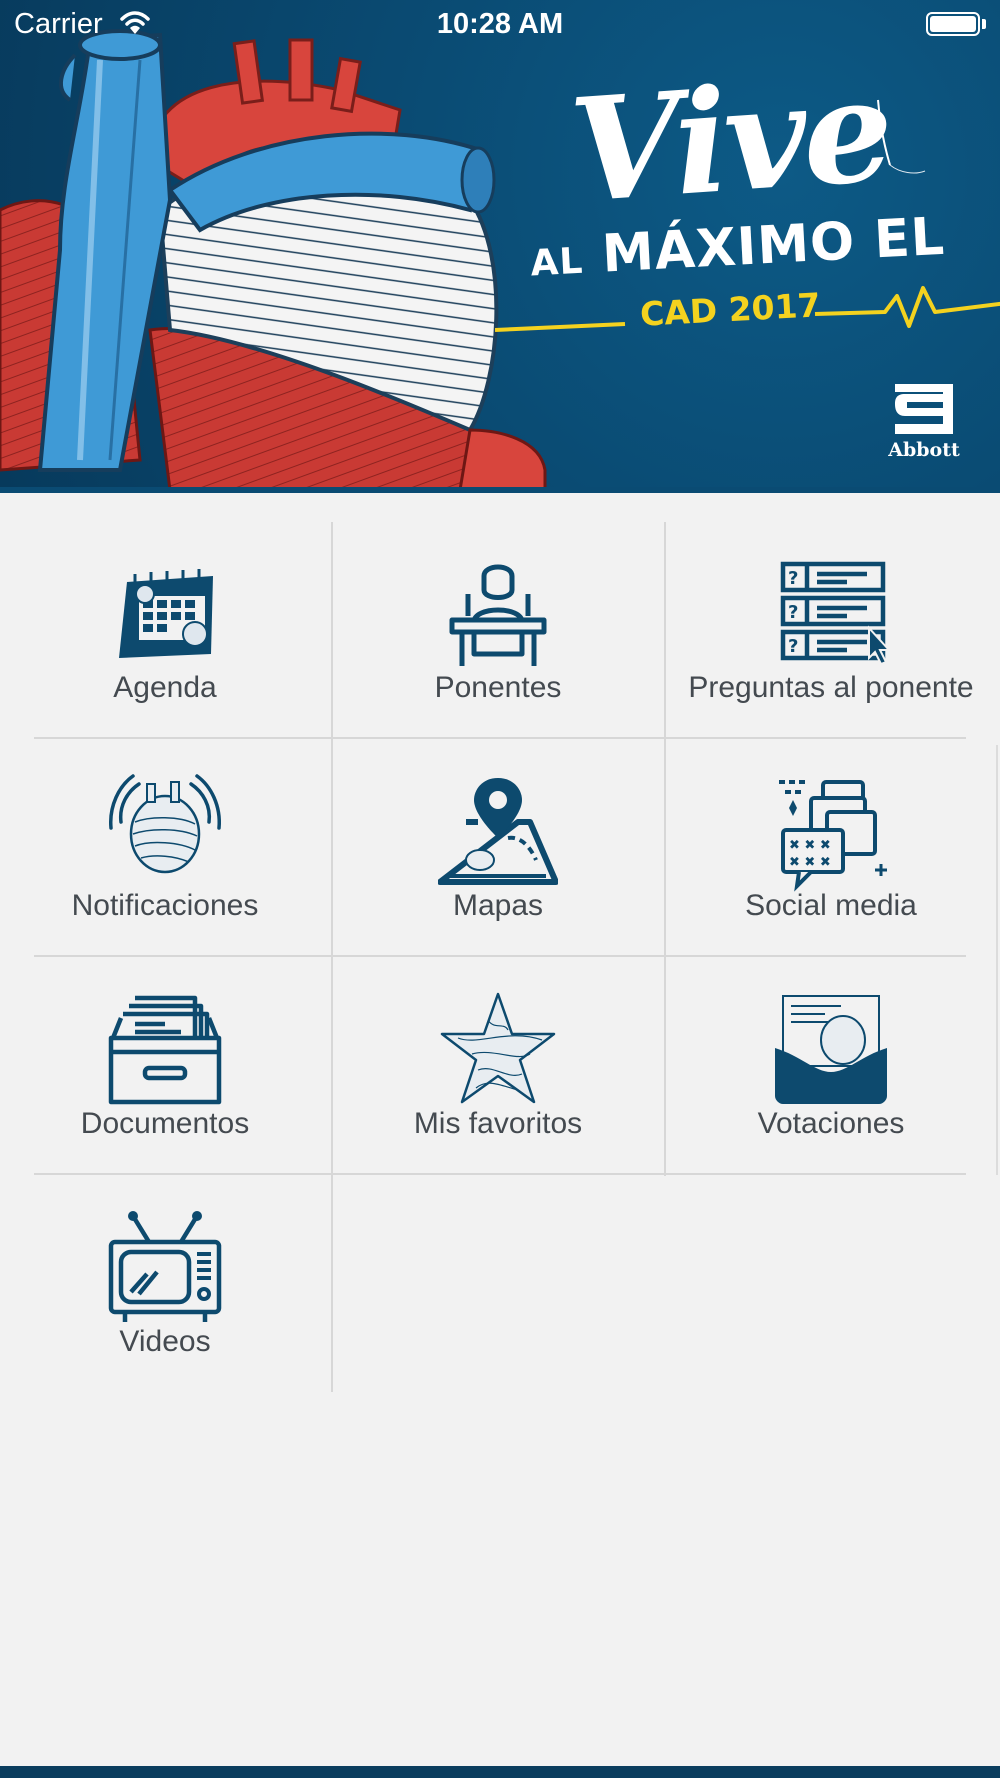 This screenshot has height=1778, width=1000. What do you see at coordinates (165, 687) in the screenshot?
I see `menu-item-label: Agenda` at bounding box center [165, 687].